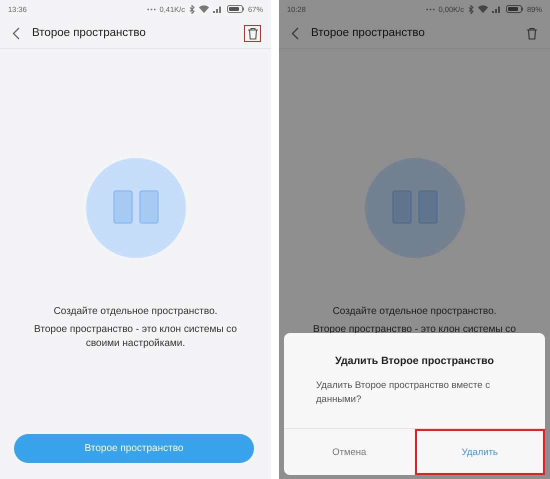  What do you see at coordinates (414, 330) in the screenshot?
I see `description-line: Второе пространство - это клон системы со` at bounding box center [414, 330].